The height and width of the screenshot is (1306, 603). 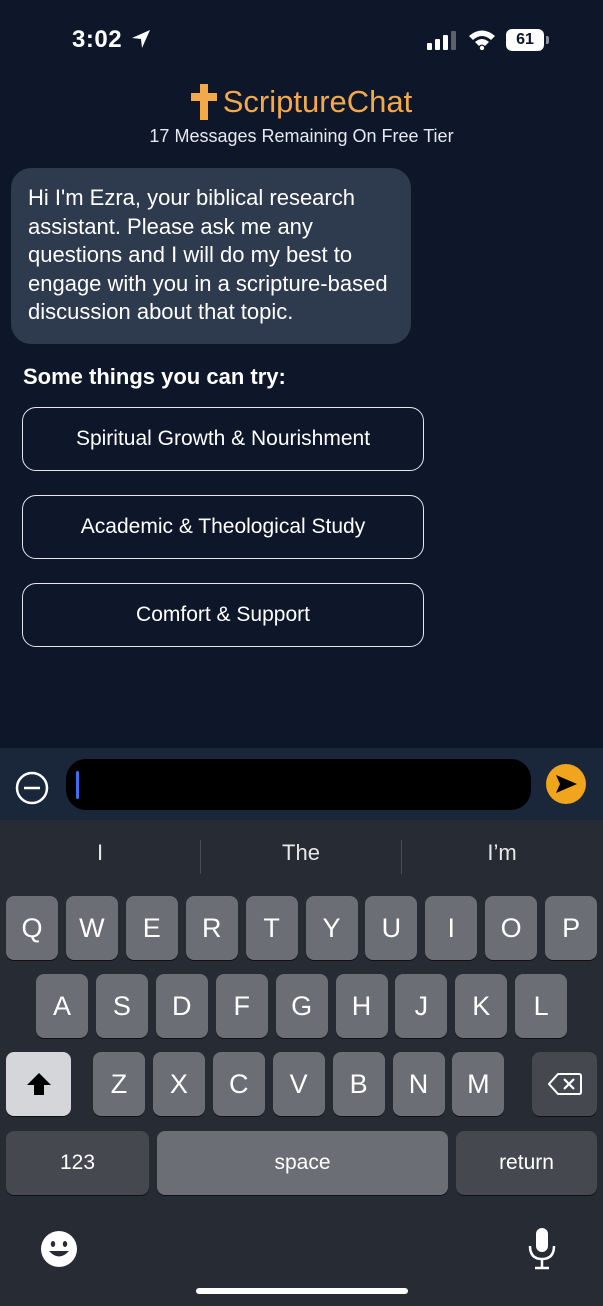 What do you see at coordinates (526, 1163) in the screenshot?
I see `return-key: return` at bounding box center [526, 1163].